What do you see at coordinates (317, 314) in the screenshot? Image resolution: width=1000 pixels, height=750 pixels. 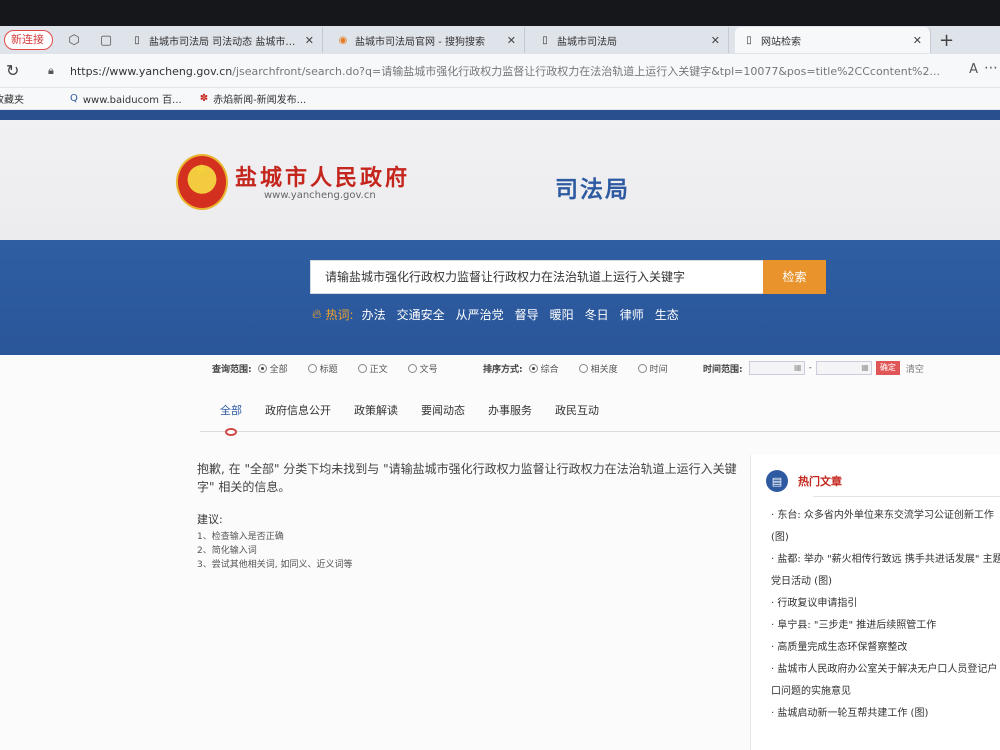 I see `flame-icon: 🔥︎` at bounding box center [317, 314].